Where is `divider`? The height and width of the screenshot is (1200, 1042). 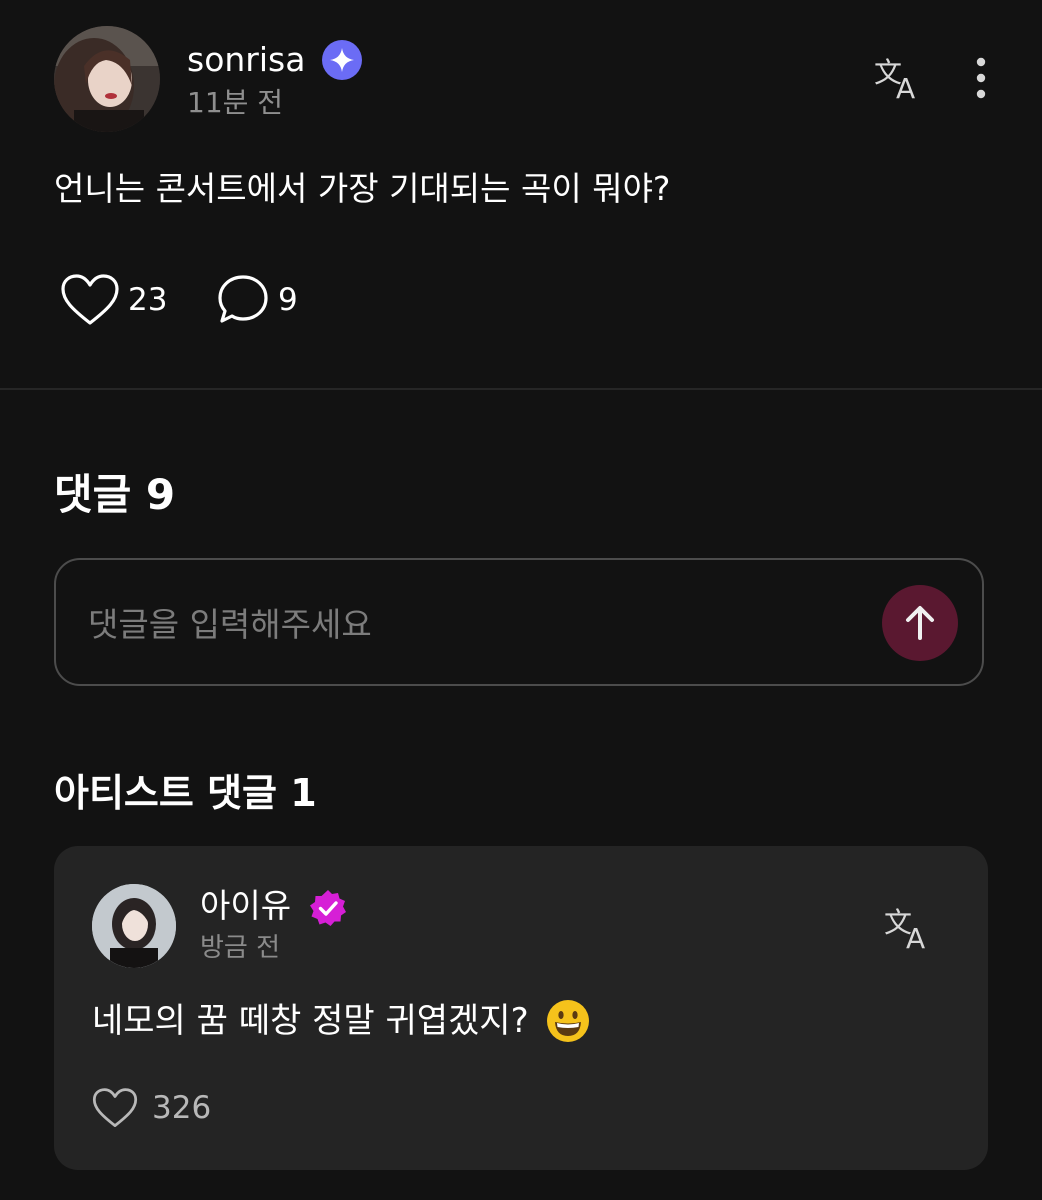
divider is located at coordinates (521, 389).